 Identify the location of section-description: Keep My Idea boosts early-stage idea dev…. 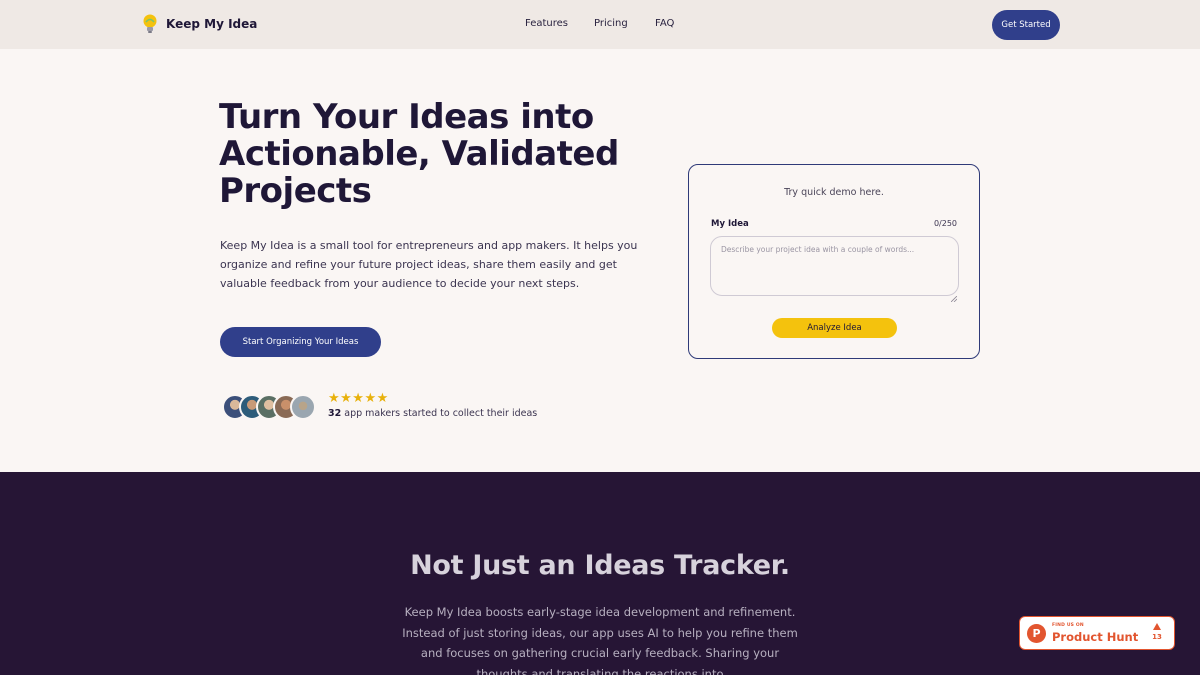
(600, 640).